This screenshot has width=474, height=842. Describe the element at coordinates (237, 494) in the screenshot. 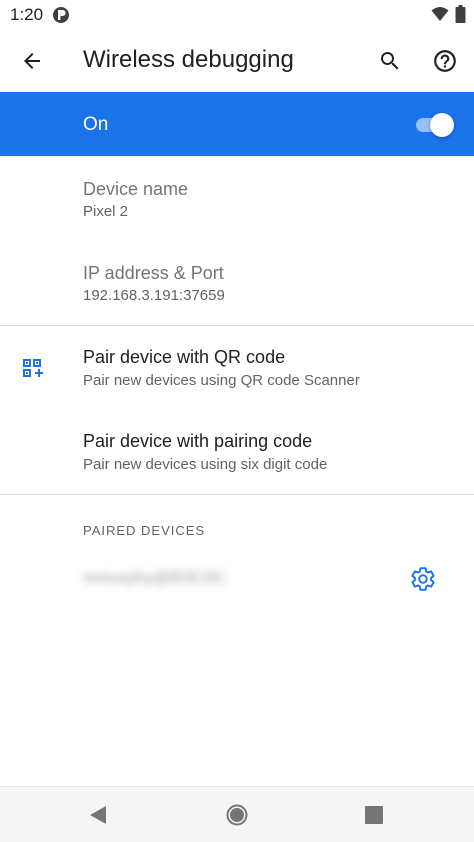

I see `divider` at that location.